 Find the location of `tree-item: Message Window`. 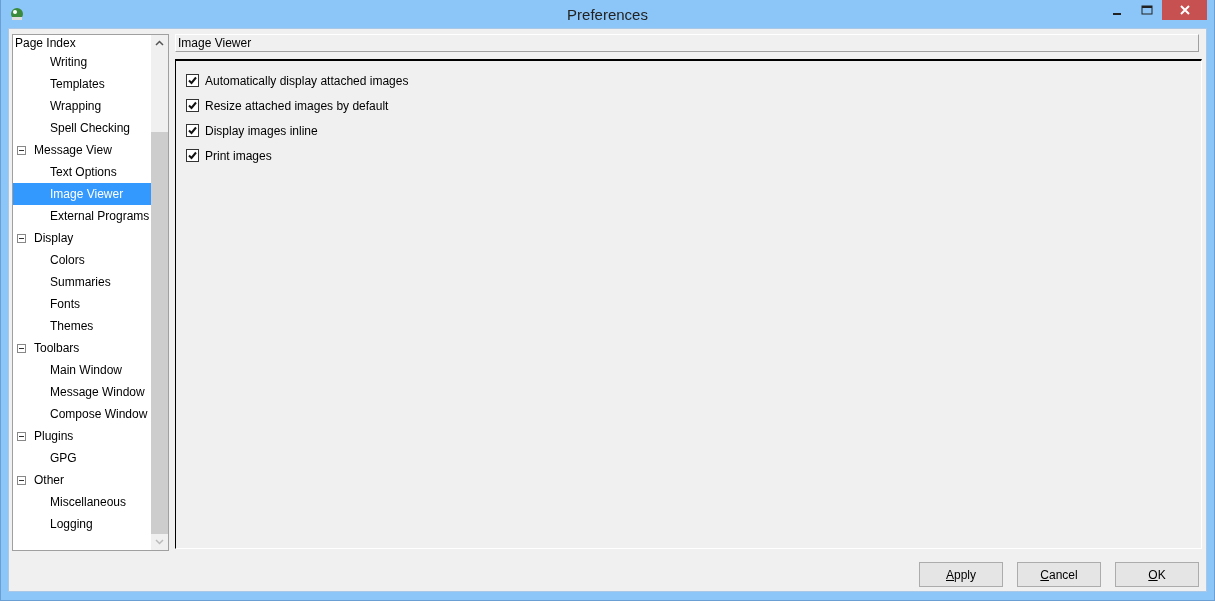

tree-item: Message Window is located at coordinates (82, 392).